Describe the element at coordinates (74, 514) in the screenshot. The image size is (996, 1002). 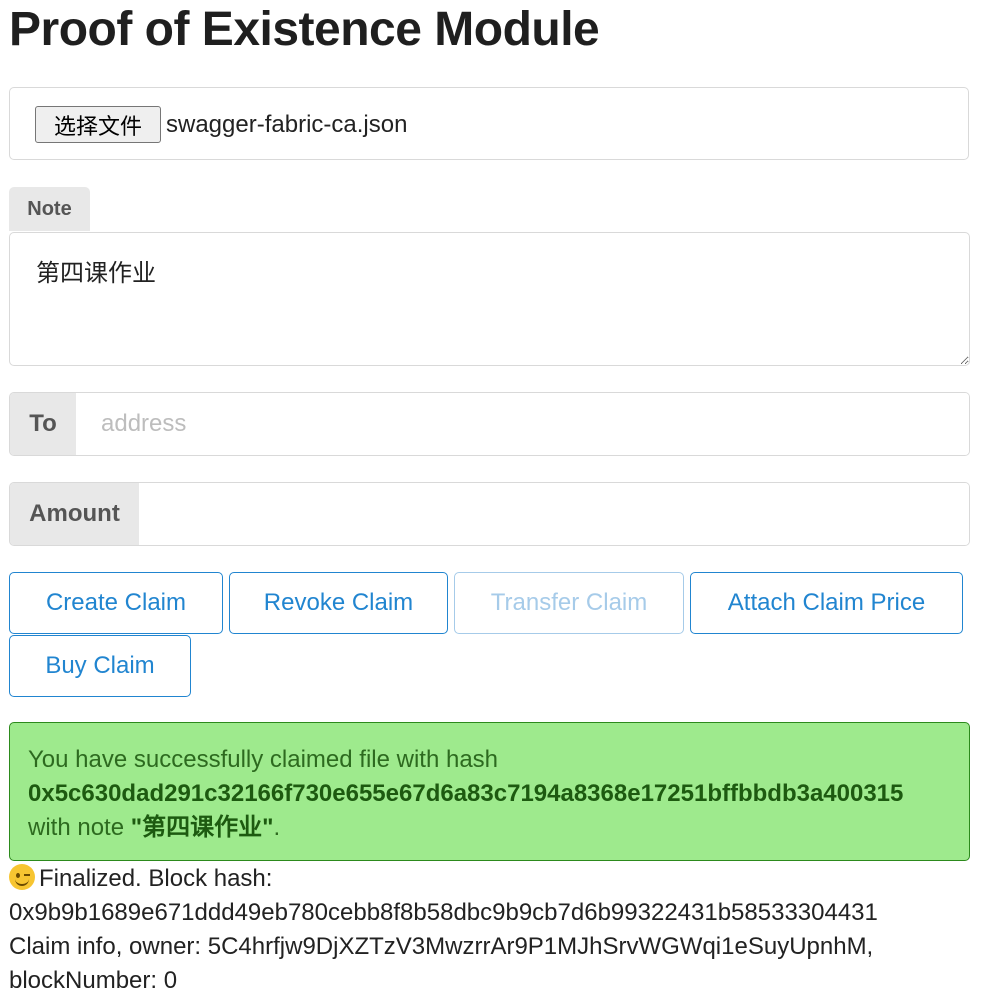
I see `amount-label: Amount` at that location.